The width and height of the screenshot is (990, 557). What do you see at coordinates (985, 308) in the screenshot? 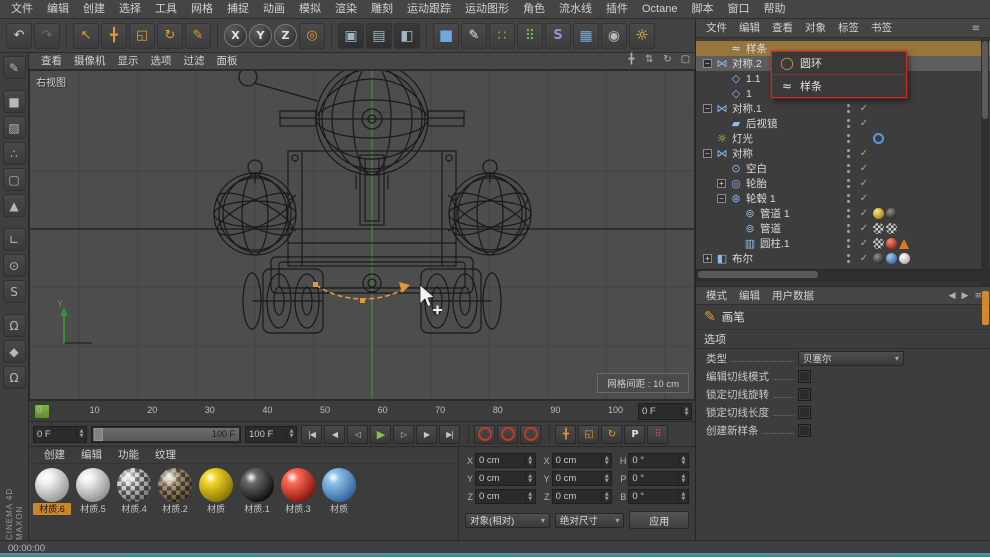
I see `panel-tab-indicator` at bounding box center [985, 308].